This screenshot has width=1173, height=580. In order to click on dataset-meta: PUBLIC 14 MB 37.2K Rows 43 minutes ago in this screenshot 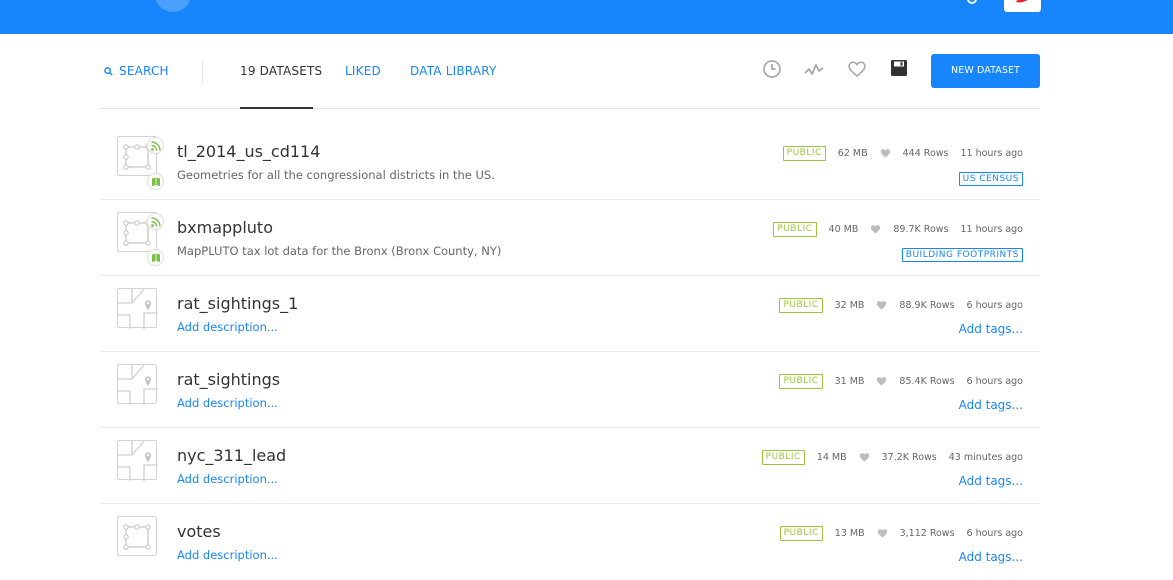, I will do `click(892, 457)`.